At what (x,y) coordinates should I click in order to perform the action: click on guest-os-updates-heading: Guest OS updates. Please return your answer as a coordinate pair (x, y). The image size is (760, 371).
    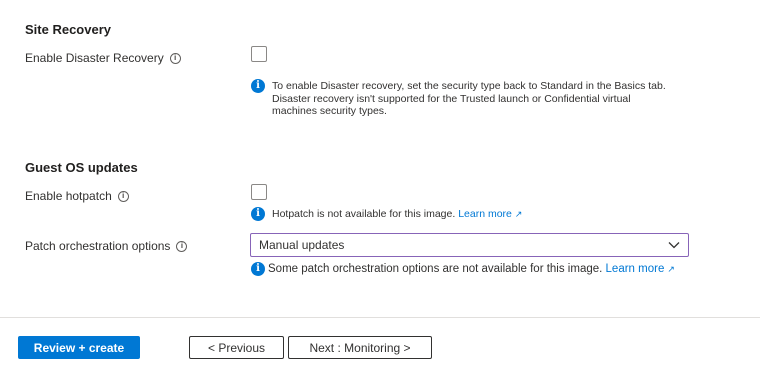
    Looking at the image, I should click on (81, 167).